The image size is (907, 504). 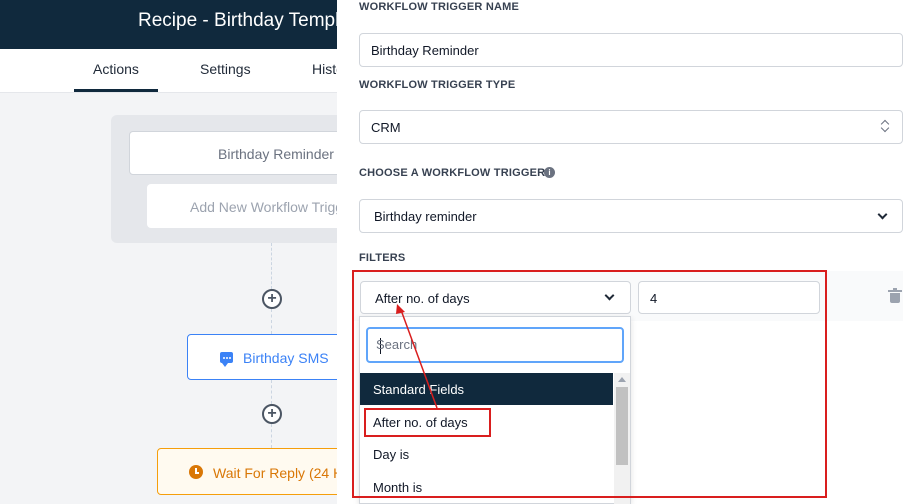 What do you see at coordinates (266, 471) in the screenshot?
I see `action-card-wait: Wait For Reply (24 Hours)` at bounding box center [266, 471].